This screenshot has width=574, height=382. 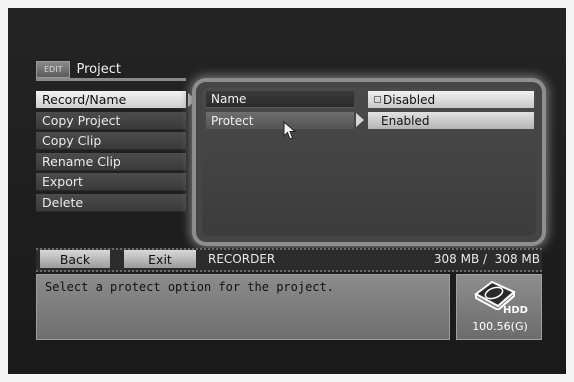 What do you see at coordinates (81, 161) in the screenshot?
I see `menu-item-label: Rename Clip` at bounding box center [81, 161].